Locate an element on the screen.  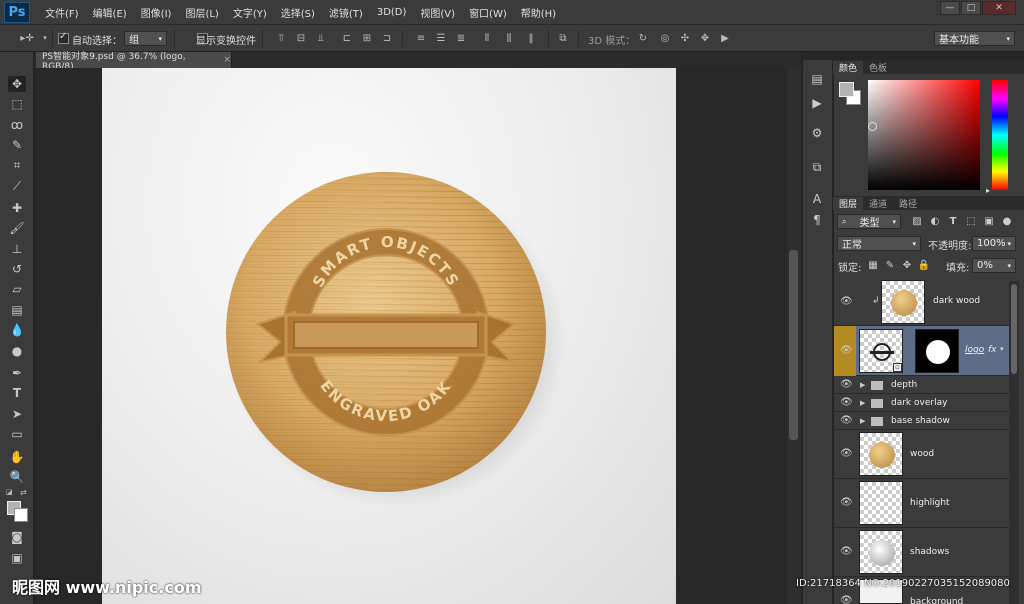
layer-group-row: 👁 ▶ dark overlay is located at coordinates (921, 403).